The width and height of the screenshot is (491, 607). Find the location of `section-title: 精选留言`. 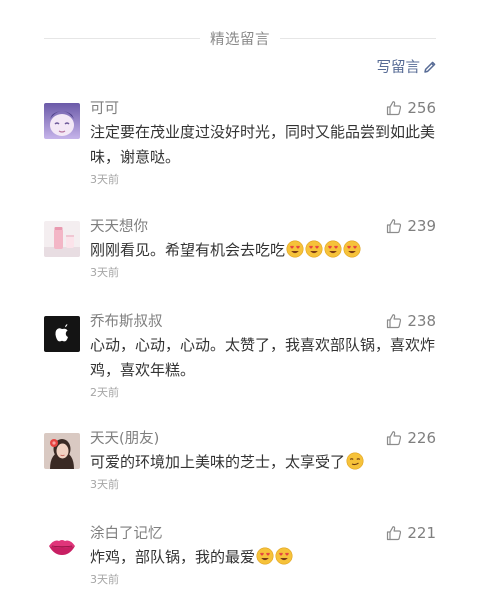

section-title: 精选留言 is located at coordinates (240, 39).